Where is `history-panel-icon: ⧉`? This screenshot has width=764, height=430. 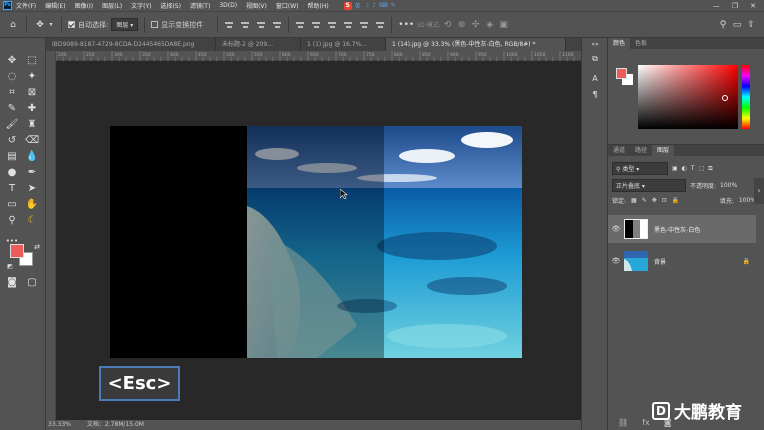
history-panel-icon: ⧉ is located at coordinates (595, 59).